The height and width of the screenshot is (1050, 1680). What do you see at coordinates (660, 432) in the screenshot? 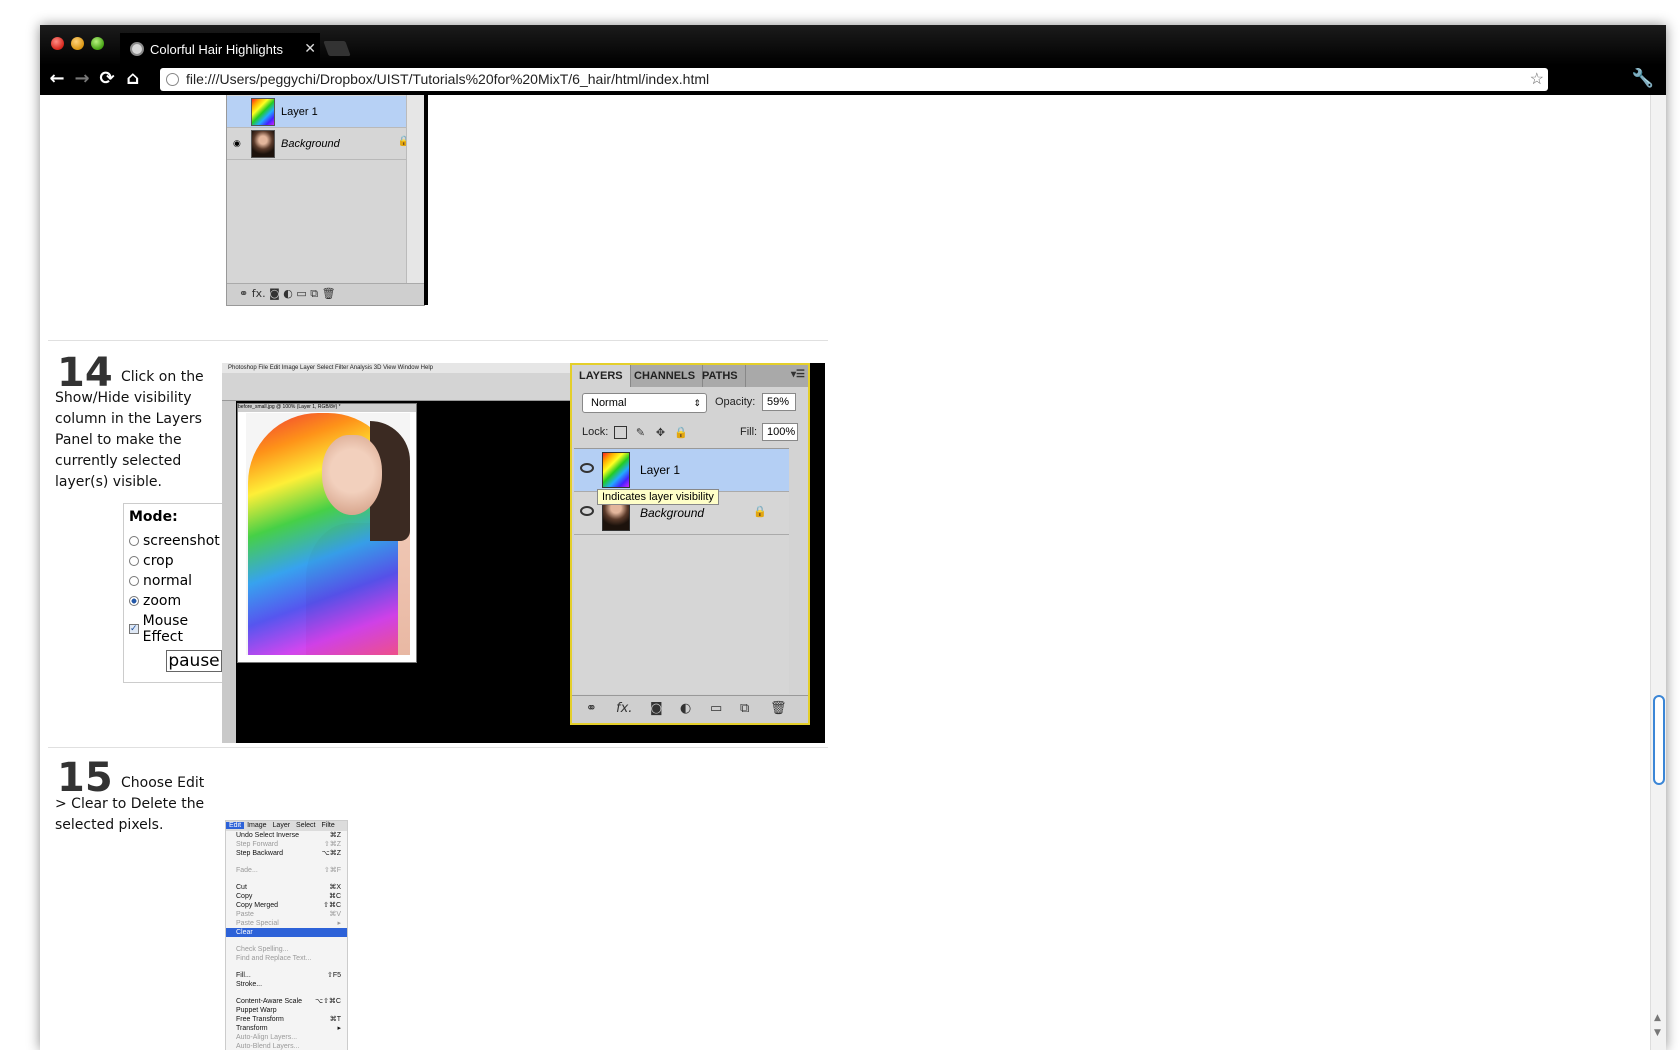
I see `lock-position-icon: ✥` at bounding box center [660, 432].